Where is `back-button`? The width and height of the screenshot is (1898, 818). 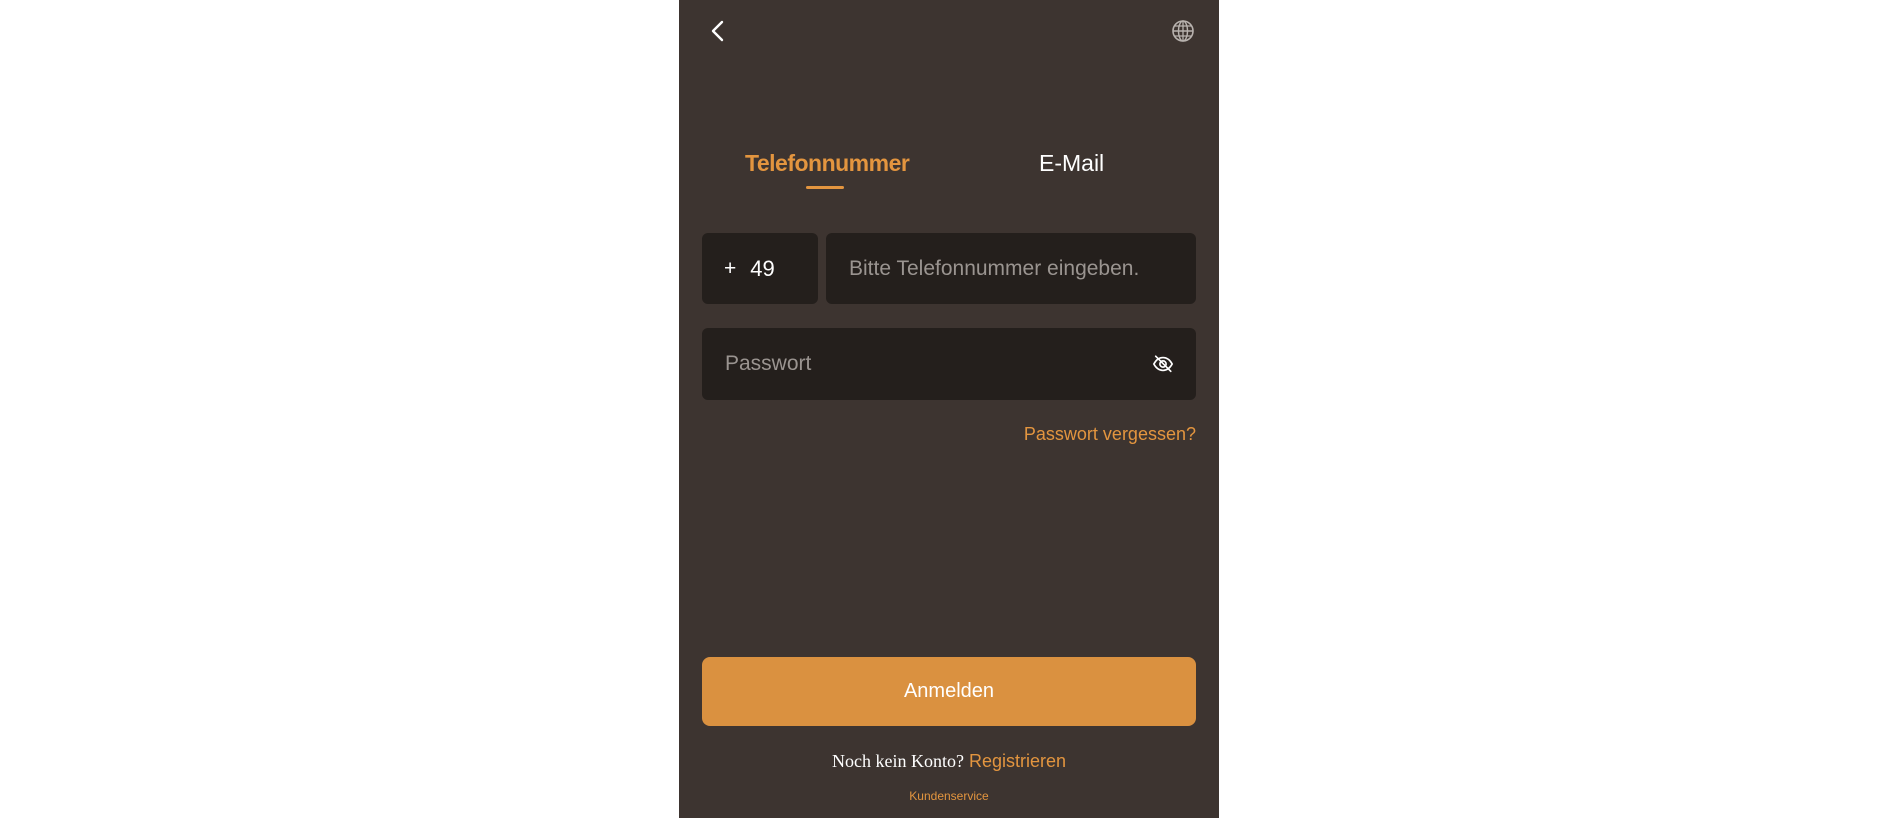 back-button is located at coordinates (718, 31).